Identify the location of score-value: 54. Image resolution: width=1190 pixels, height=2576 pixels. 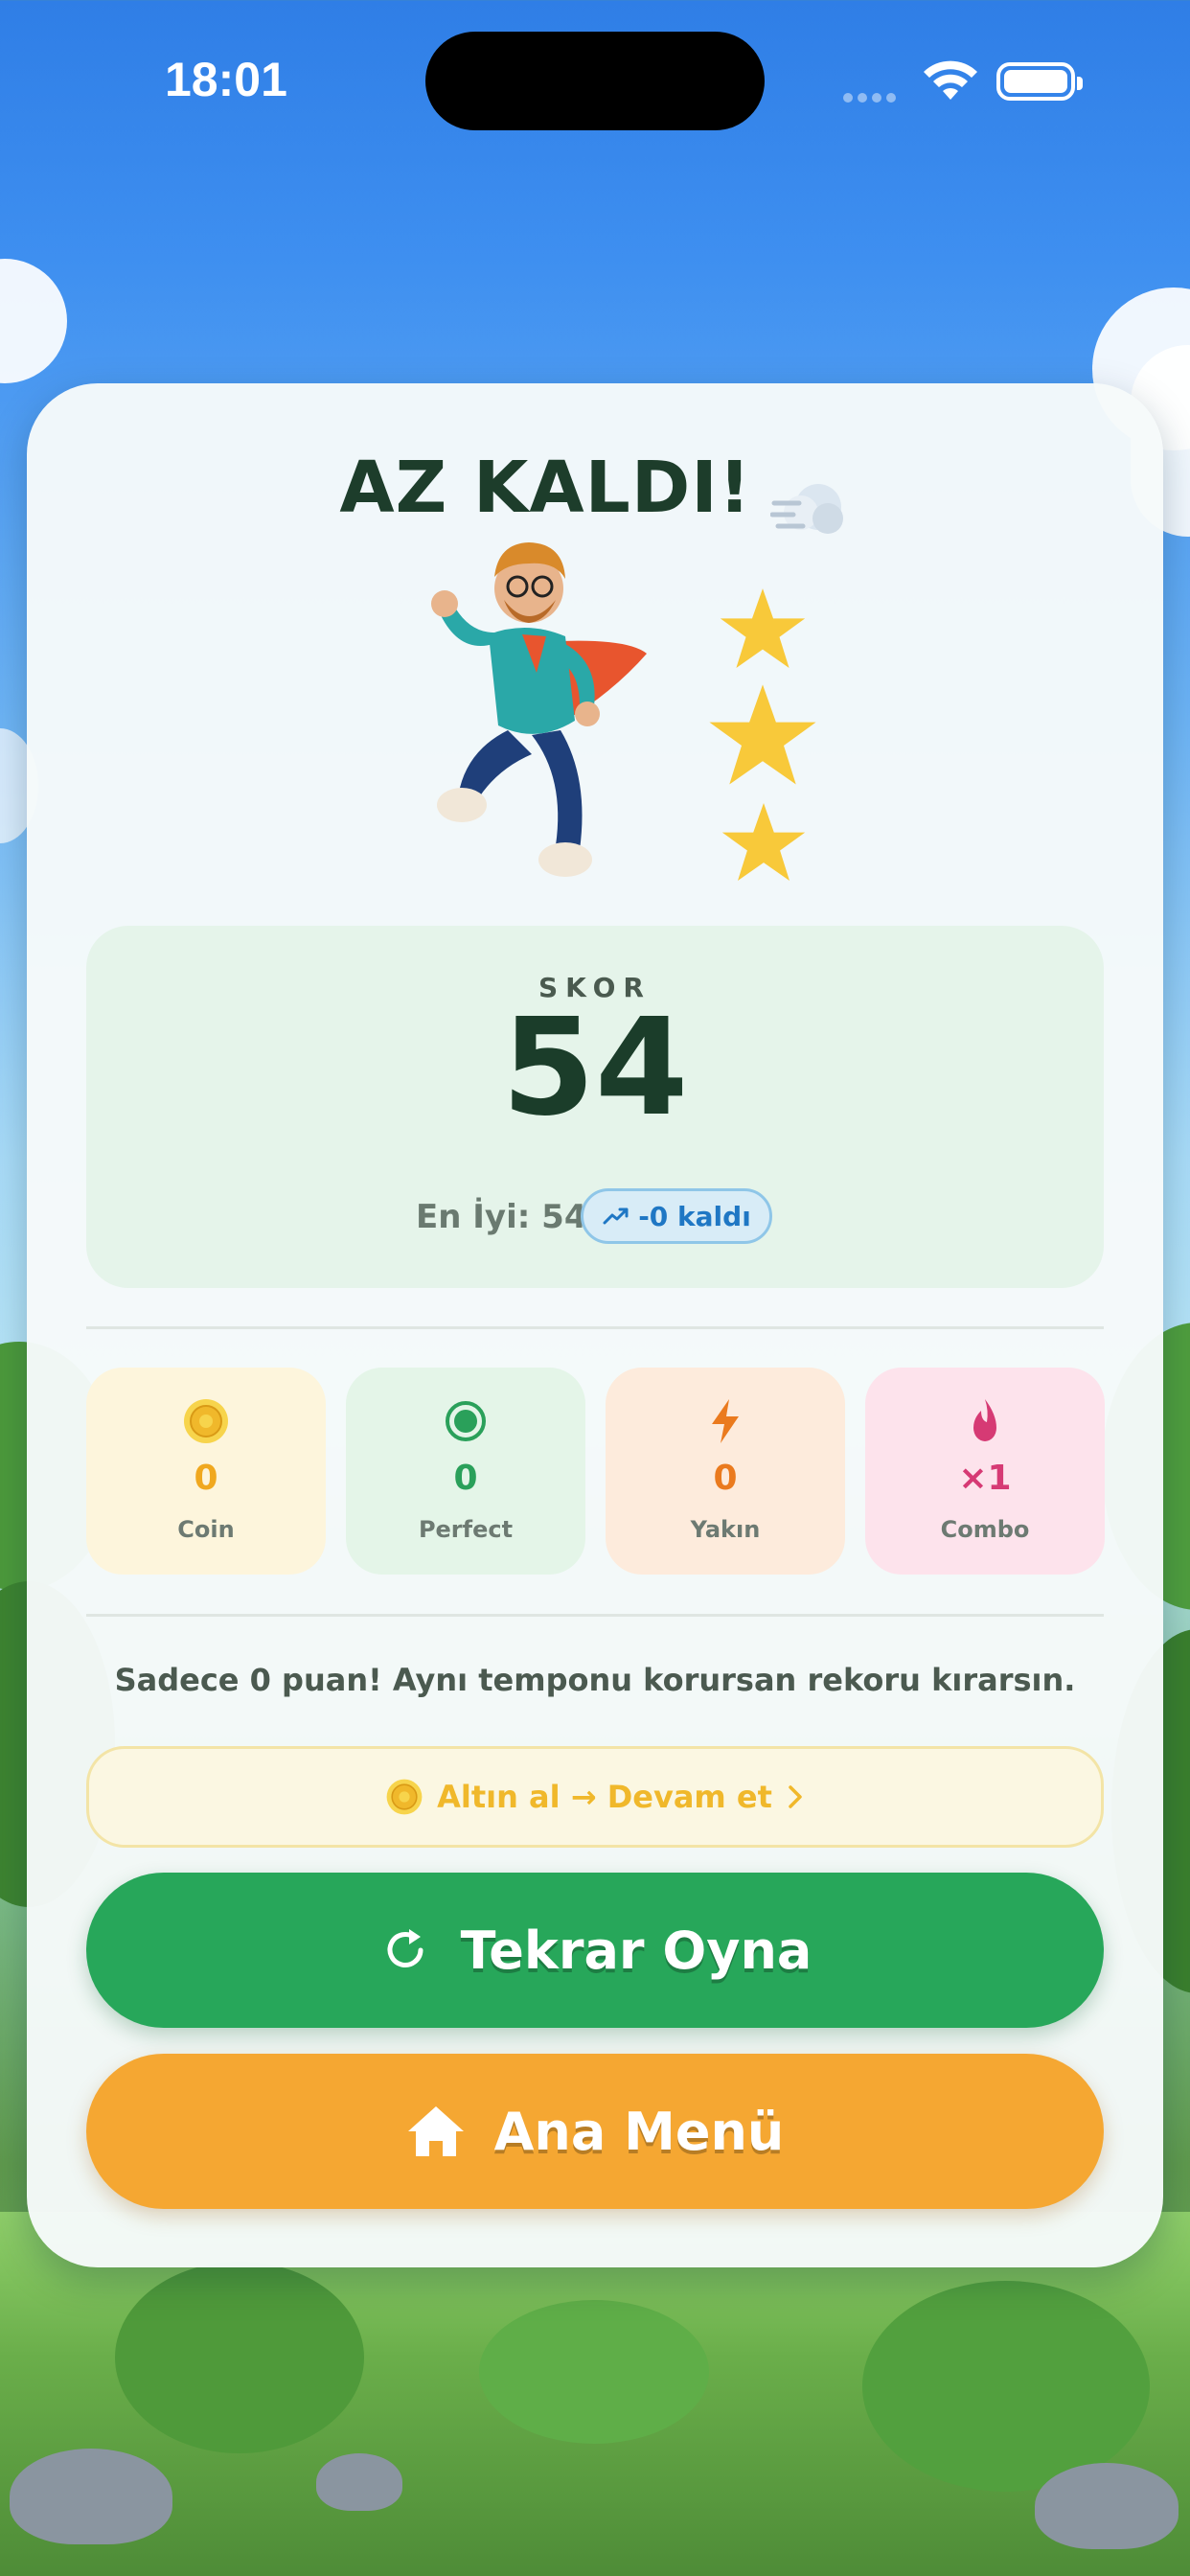
(595, 1068).